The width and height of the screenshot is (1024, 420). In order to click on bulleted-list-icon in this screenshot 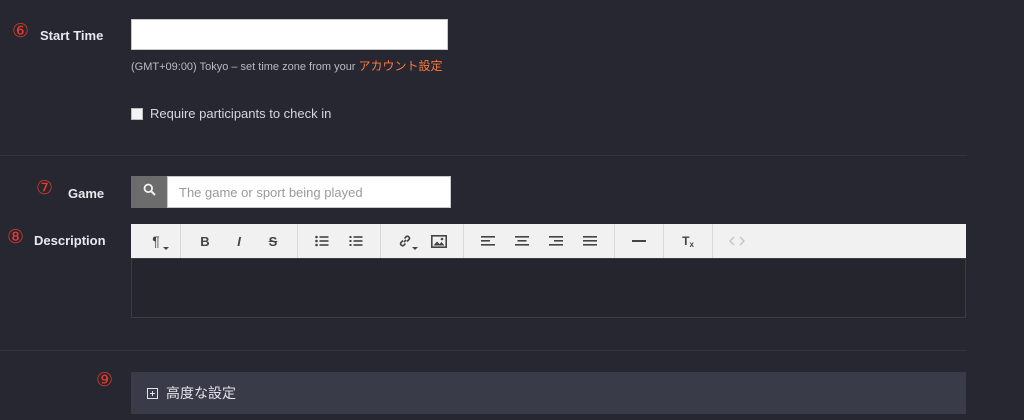, I will do `click(322, 241)`.